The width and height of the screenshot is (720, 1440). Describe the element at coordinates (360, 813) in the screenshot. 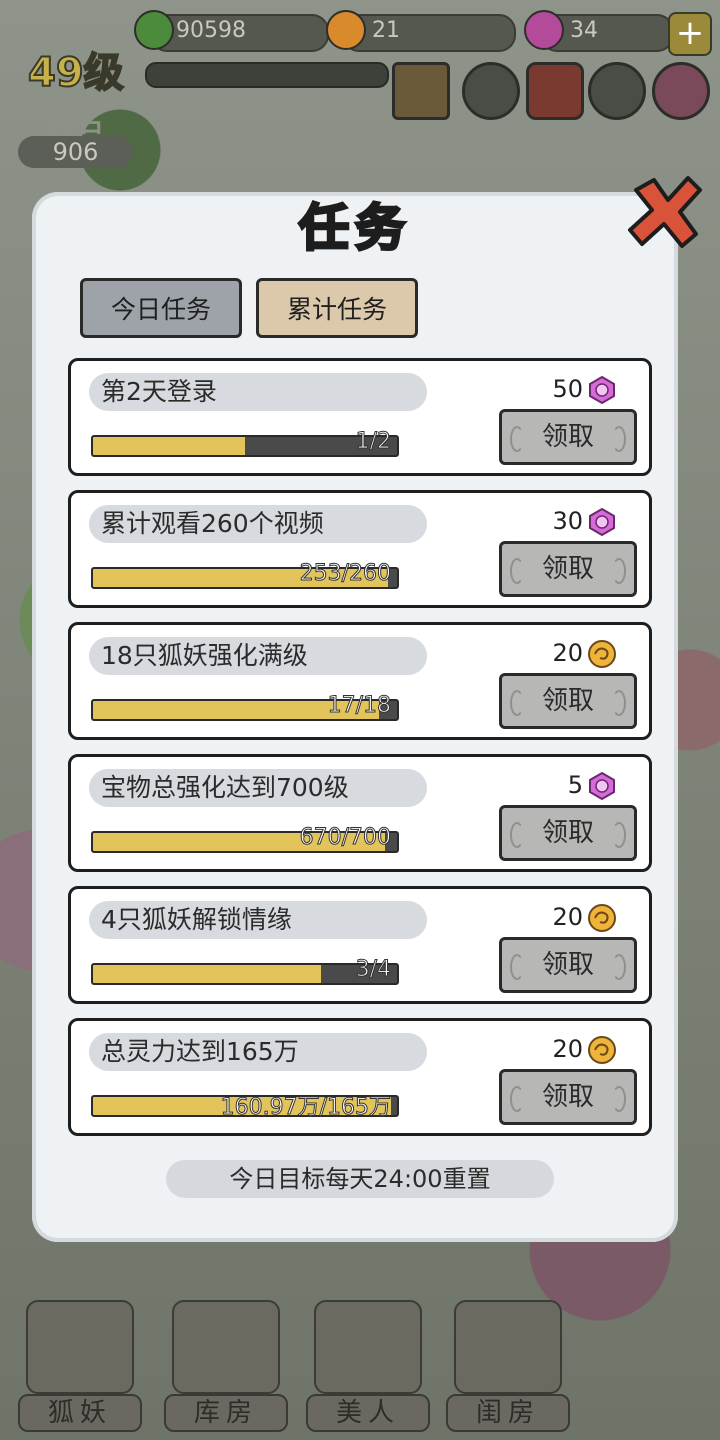

I see `task-card: 宝物总强化达到700级 670/700 5 领取` at that location.